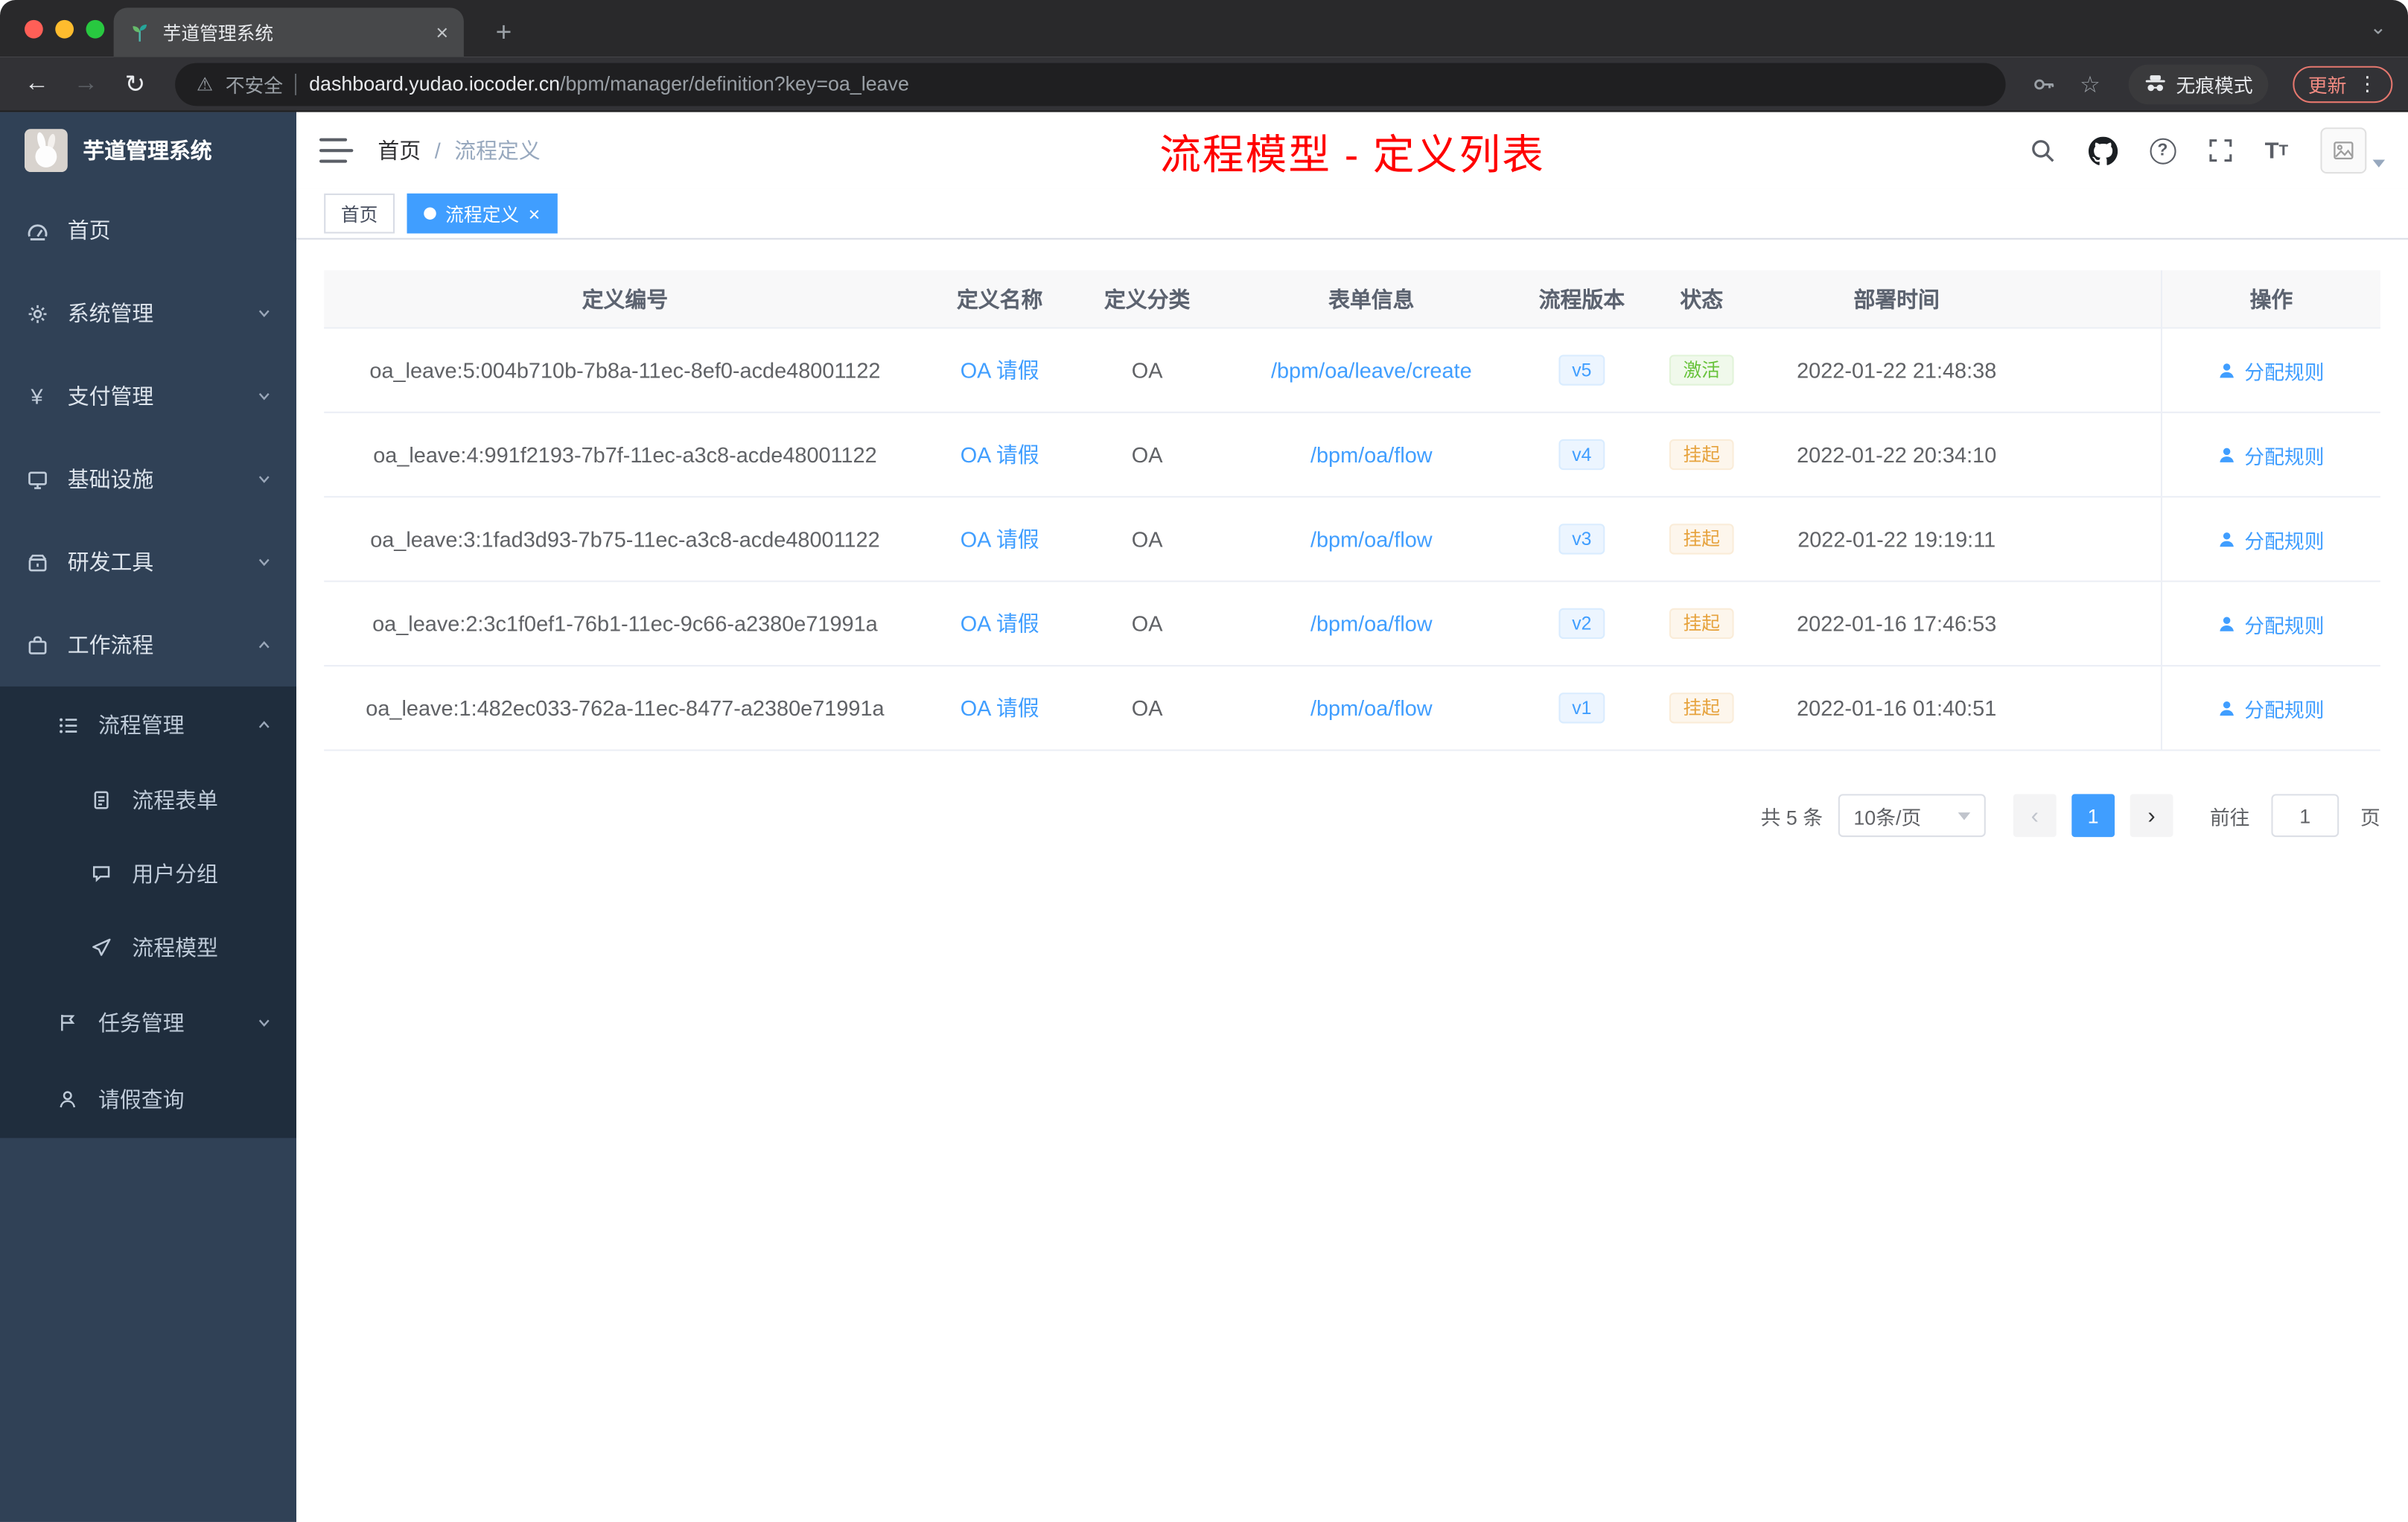  I want to click on monitor-icon, so click(37, 479).